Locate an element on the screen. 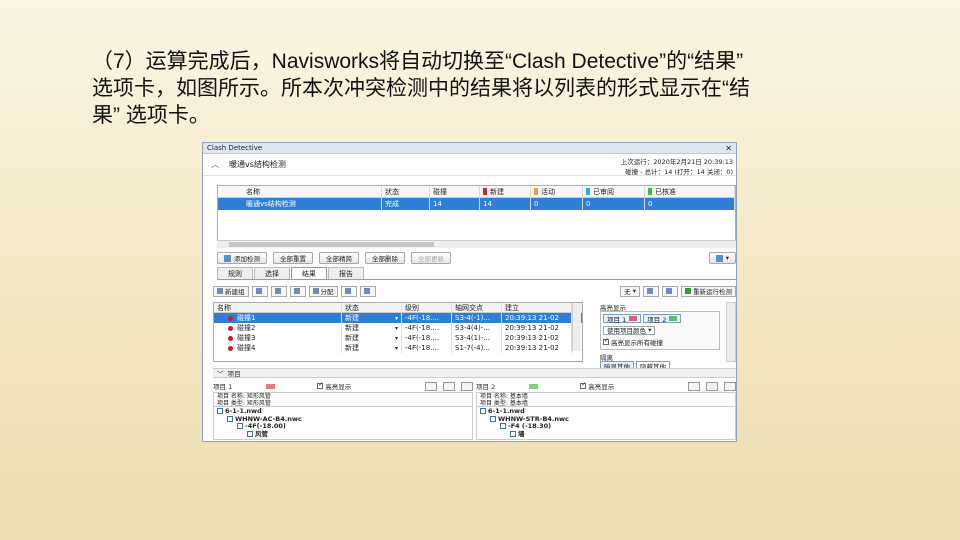  assign-icon is located at coordinates (315, 291).